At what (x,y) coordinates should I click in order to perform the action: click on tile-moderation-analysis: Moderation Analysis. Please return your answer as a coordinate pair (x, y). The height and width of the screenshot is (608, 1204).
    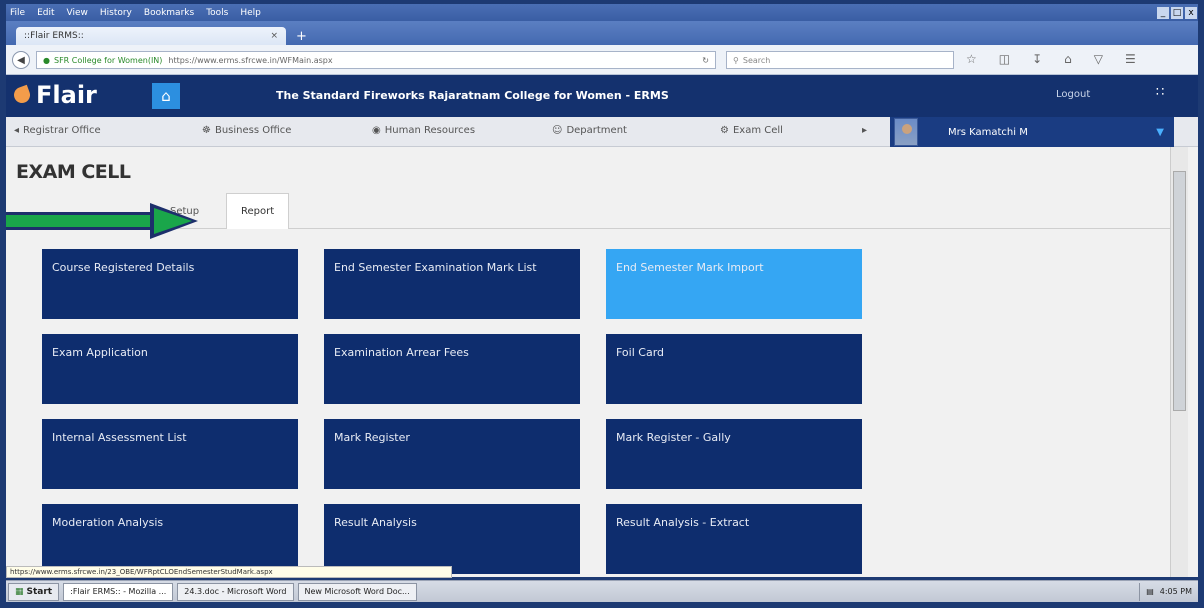
    Looking at the image, I should click on (170, 539).